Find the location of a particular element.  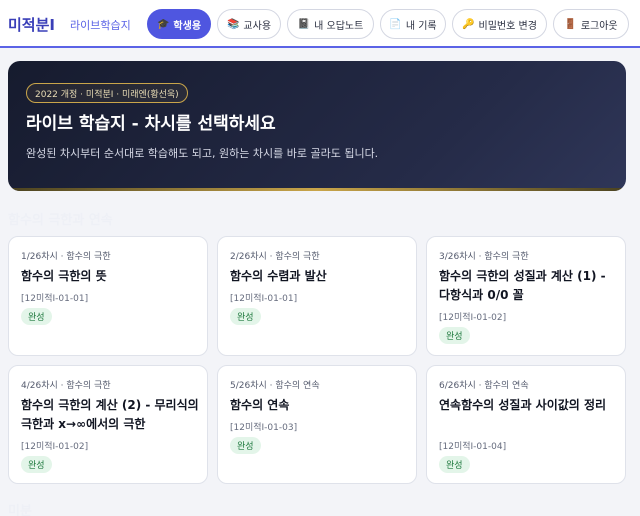

lesson-meta: 6/26차시 · 함수의 연속 is located at coordinates (484, 386).